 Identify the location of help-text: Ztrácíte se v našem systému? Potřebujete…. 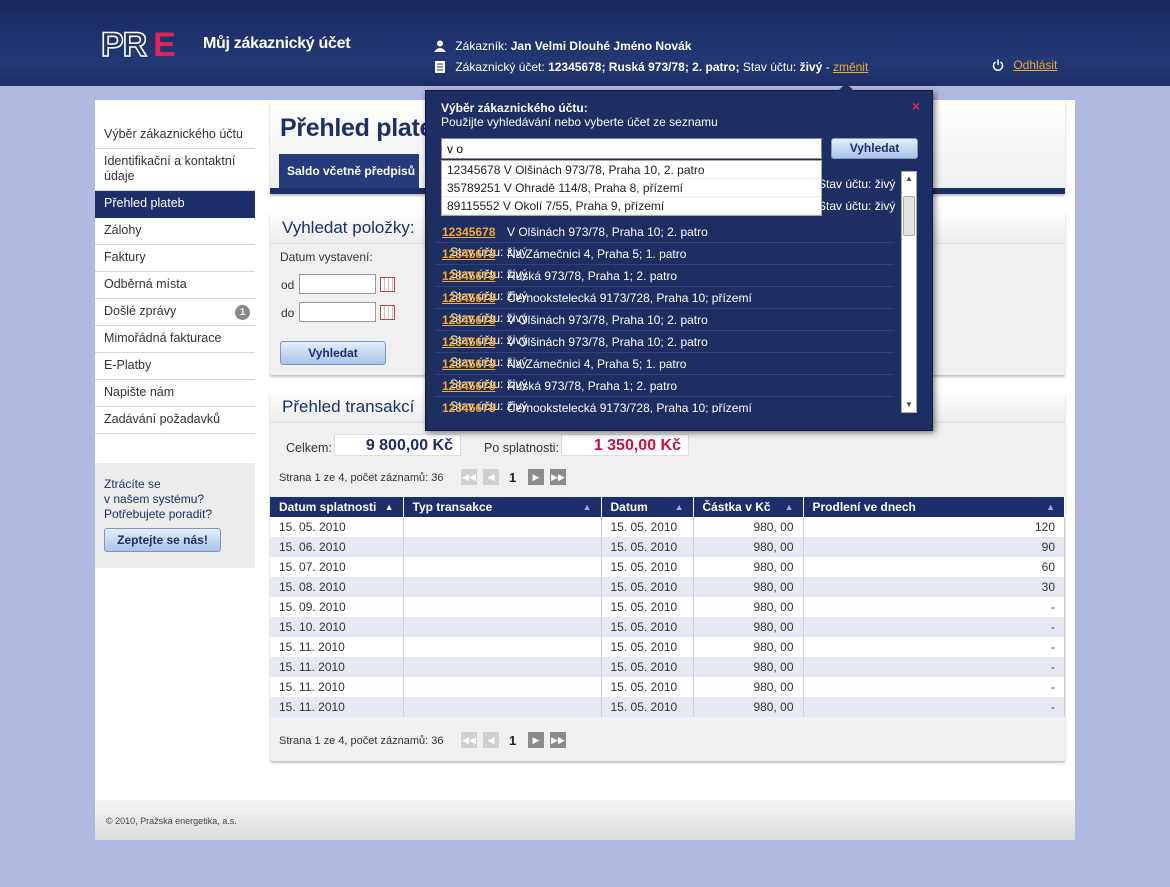
(158, 499).